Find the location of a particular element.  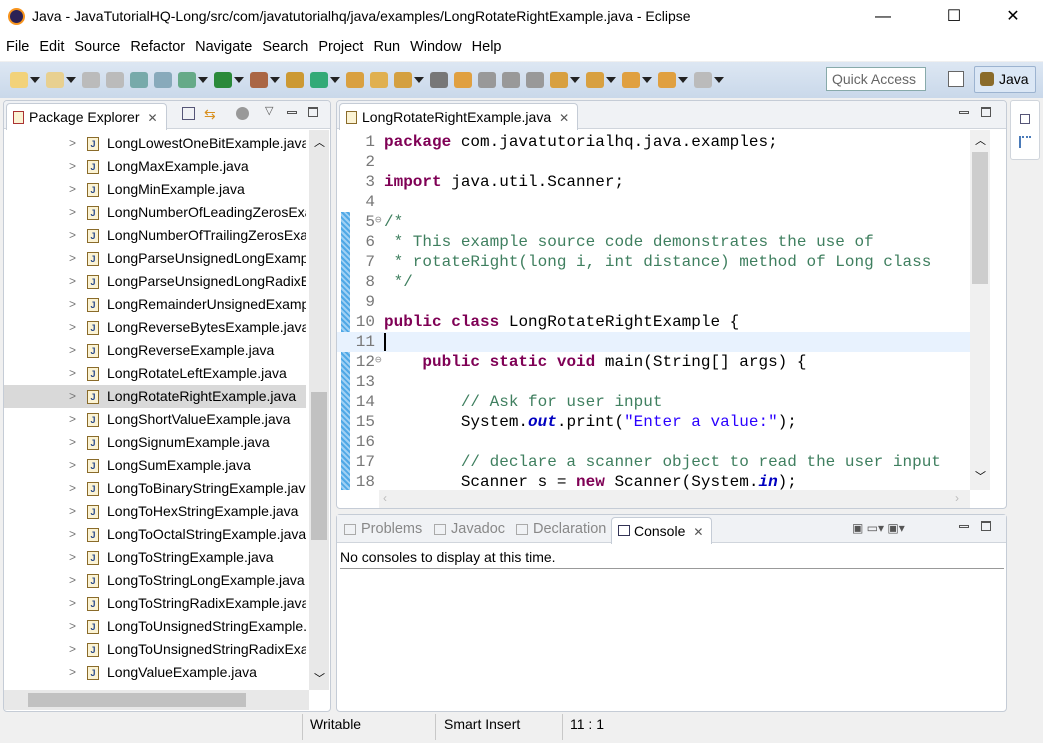

tab-console: Console ✕ is located at coordinates (662, 530).